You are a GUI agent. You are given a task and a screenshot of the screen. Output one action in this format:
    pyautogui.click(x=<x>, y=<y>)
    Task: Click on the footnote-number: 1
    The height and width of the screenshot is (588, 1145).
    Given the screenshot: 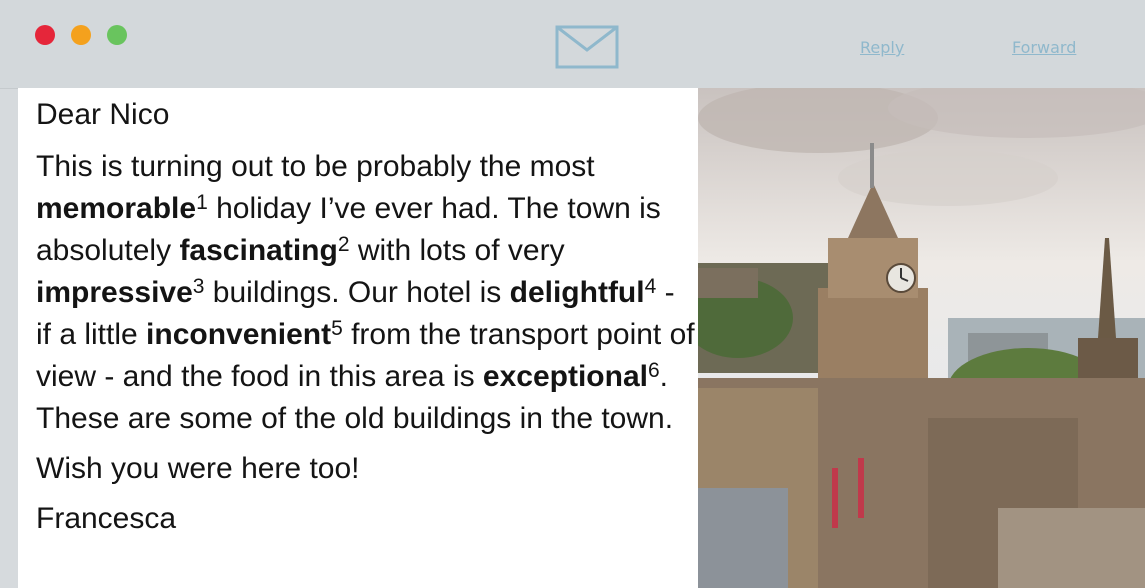 What is the action you would take?
    pyautogui.click(x=202, y=202)
    